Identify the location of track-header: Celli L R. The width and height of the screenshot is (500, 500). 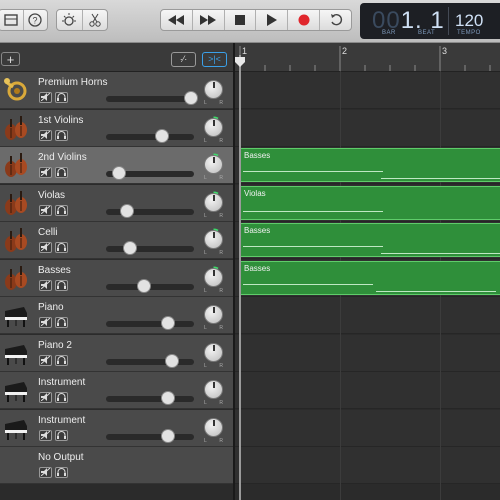
(116, 240).